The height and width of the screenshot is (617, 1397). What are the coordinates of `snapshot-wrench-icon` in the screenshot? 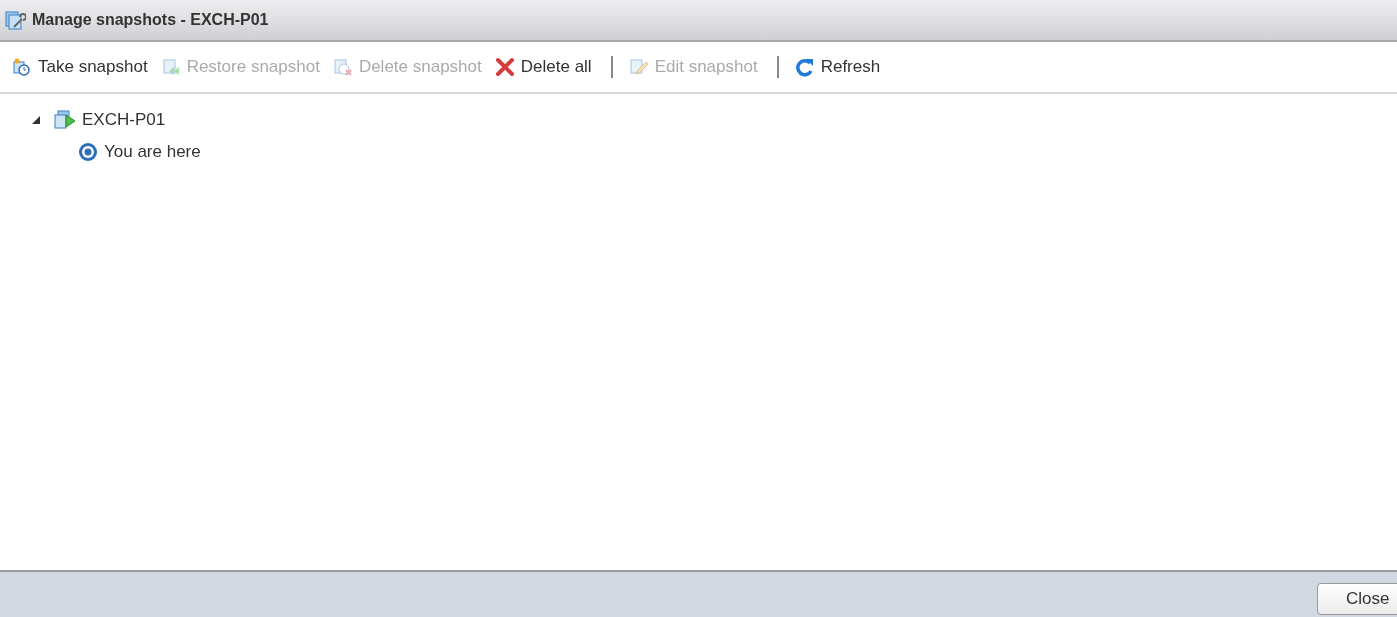 It's located at (15, 20).